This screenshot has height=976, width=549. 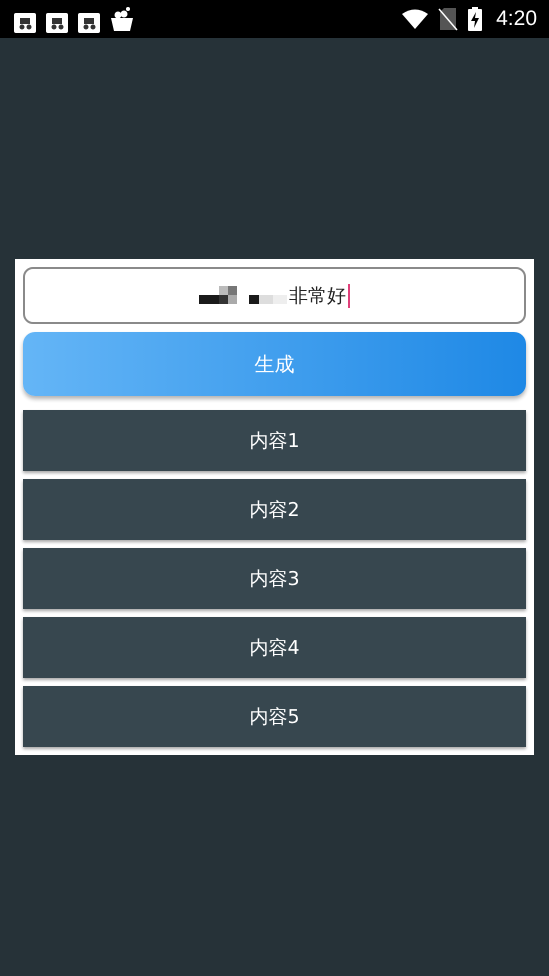 What do you see at coordinates (516, 19) in the screenshot?
I see `clock-time: 4:20` at bounding box center [516, 19].